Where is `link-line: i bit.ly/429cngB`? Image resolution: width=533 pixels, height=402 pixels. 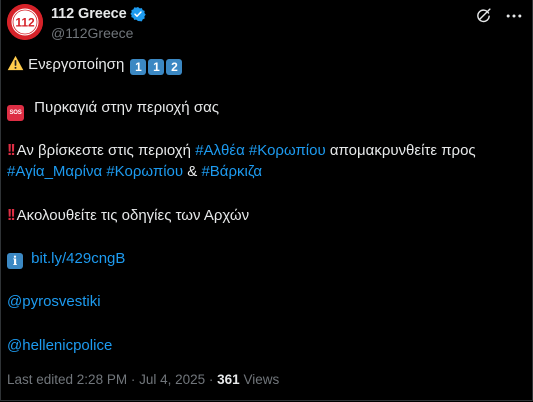
link-line: i bit.ly/429cngB is located at coordinates (66, 259).